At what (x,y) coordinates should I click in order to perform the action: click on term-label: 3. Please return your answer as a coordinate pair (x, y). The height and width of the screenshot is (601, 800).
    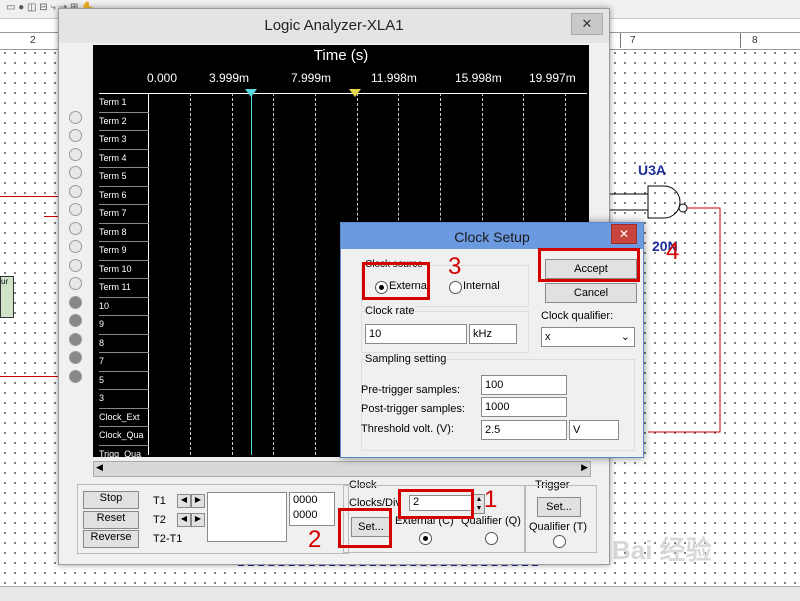
    Looking at the image, I should click on (124, 399).